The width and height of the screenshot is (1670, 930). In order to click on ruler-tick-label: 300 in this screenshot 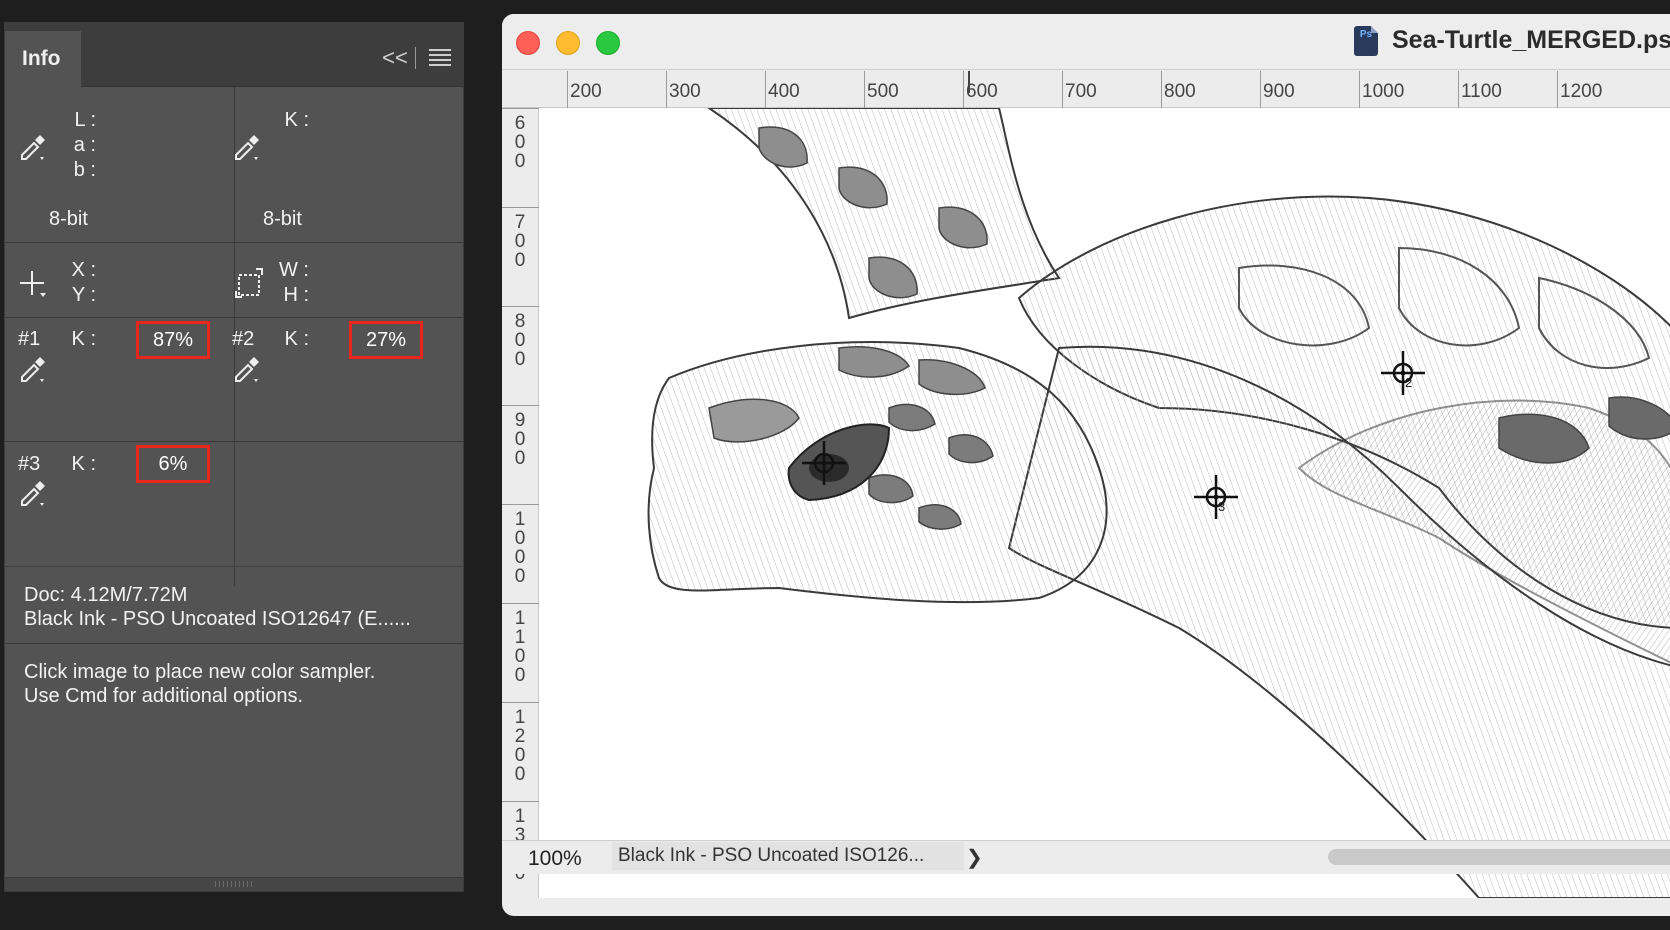, I will do `click(685, 91)`.